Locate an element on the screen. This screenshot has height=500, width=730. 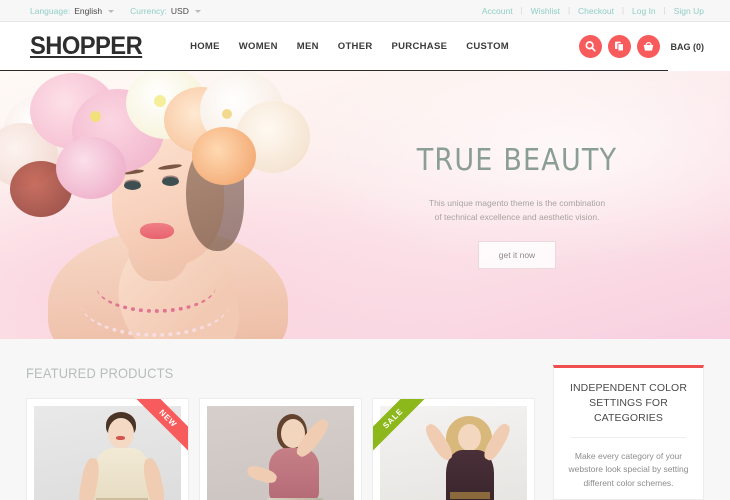
product-grid: NEW SALE is located at coordinates (280, 449).